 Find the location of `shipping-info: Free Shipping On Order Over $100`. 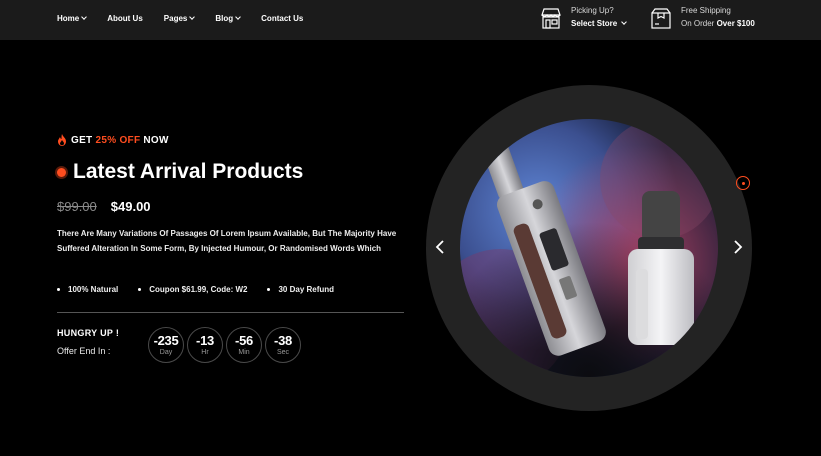

shipping-info: Free Shipping On Order Over $100 is located at coordinates (702, 17).